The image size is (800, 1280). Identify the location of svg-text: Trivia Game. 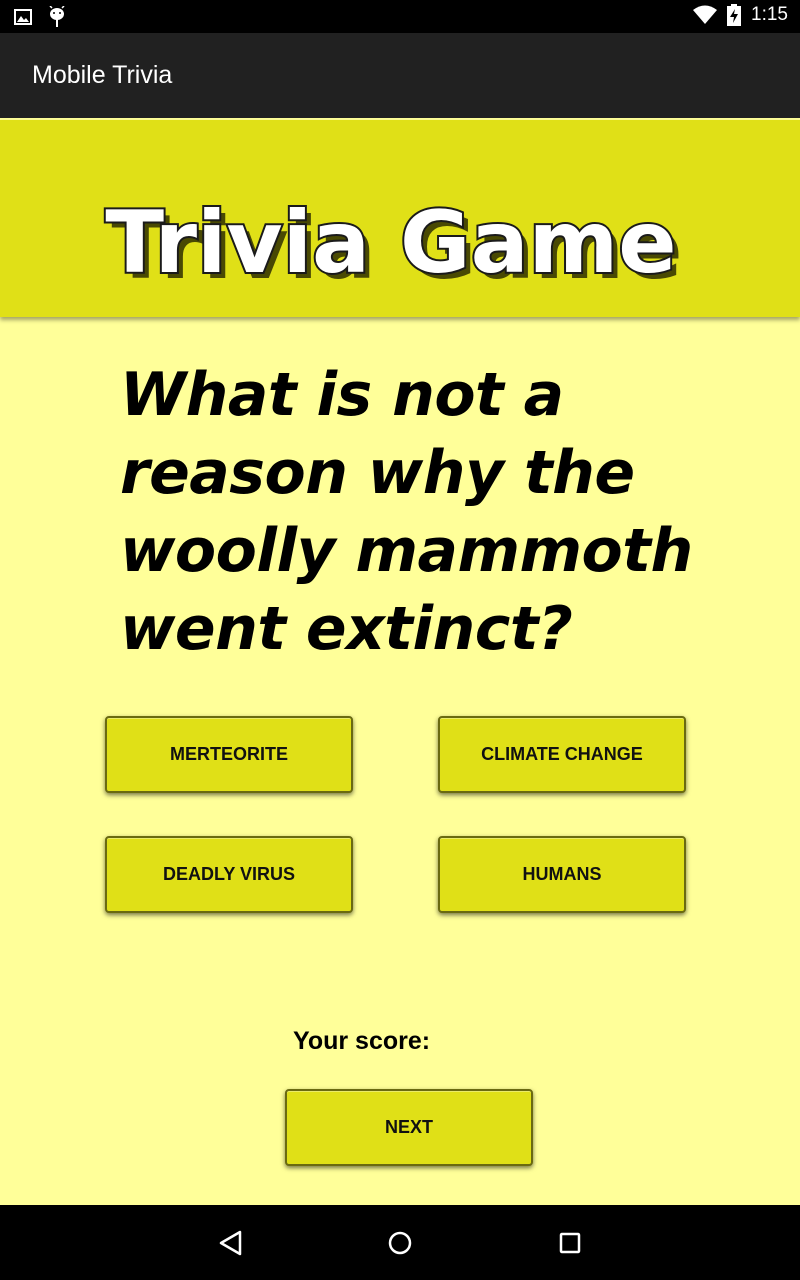
(390, 243).